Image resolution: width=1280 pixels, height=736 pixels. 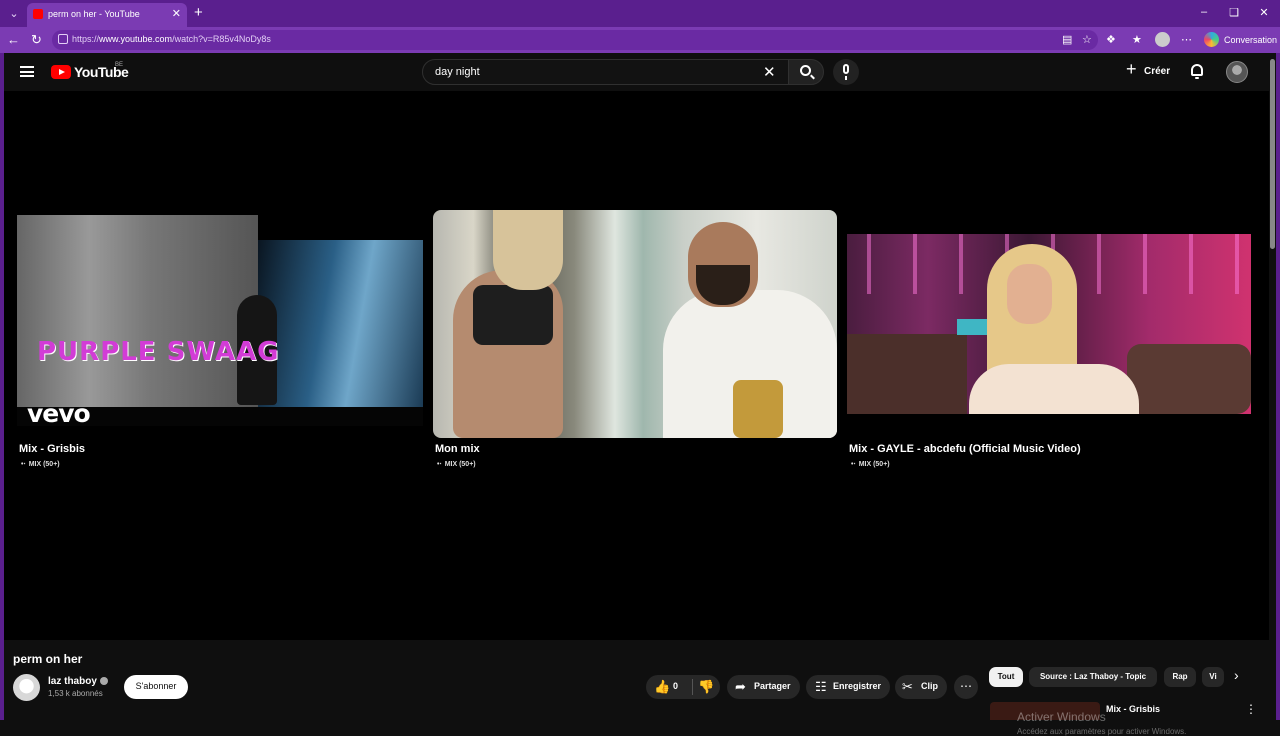 I want to click on chip-partial: Vi, so click(x=1213, y=677).